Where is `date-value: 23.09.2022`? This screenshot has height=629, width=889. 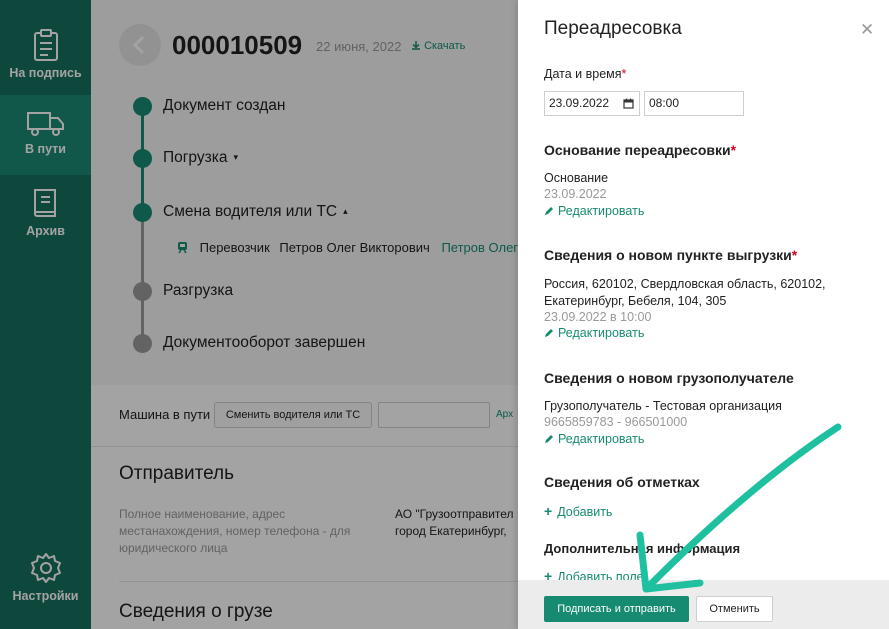 date-value: 23.09.2022 is located at coordinates (579, 103).